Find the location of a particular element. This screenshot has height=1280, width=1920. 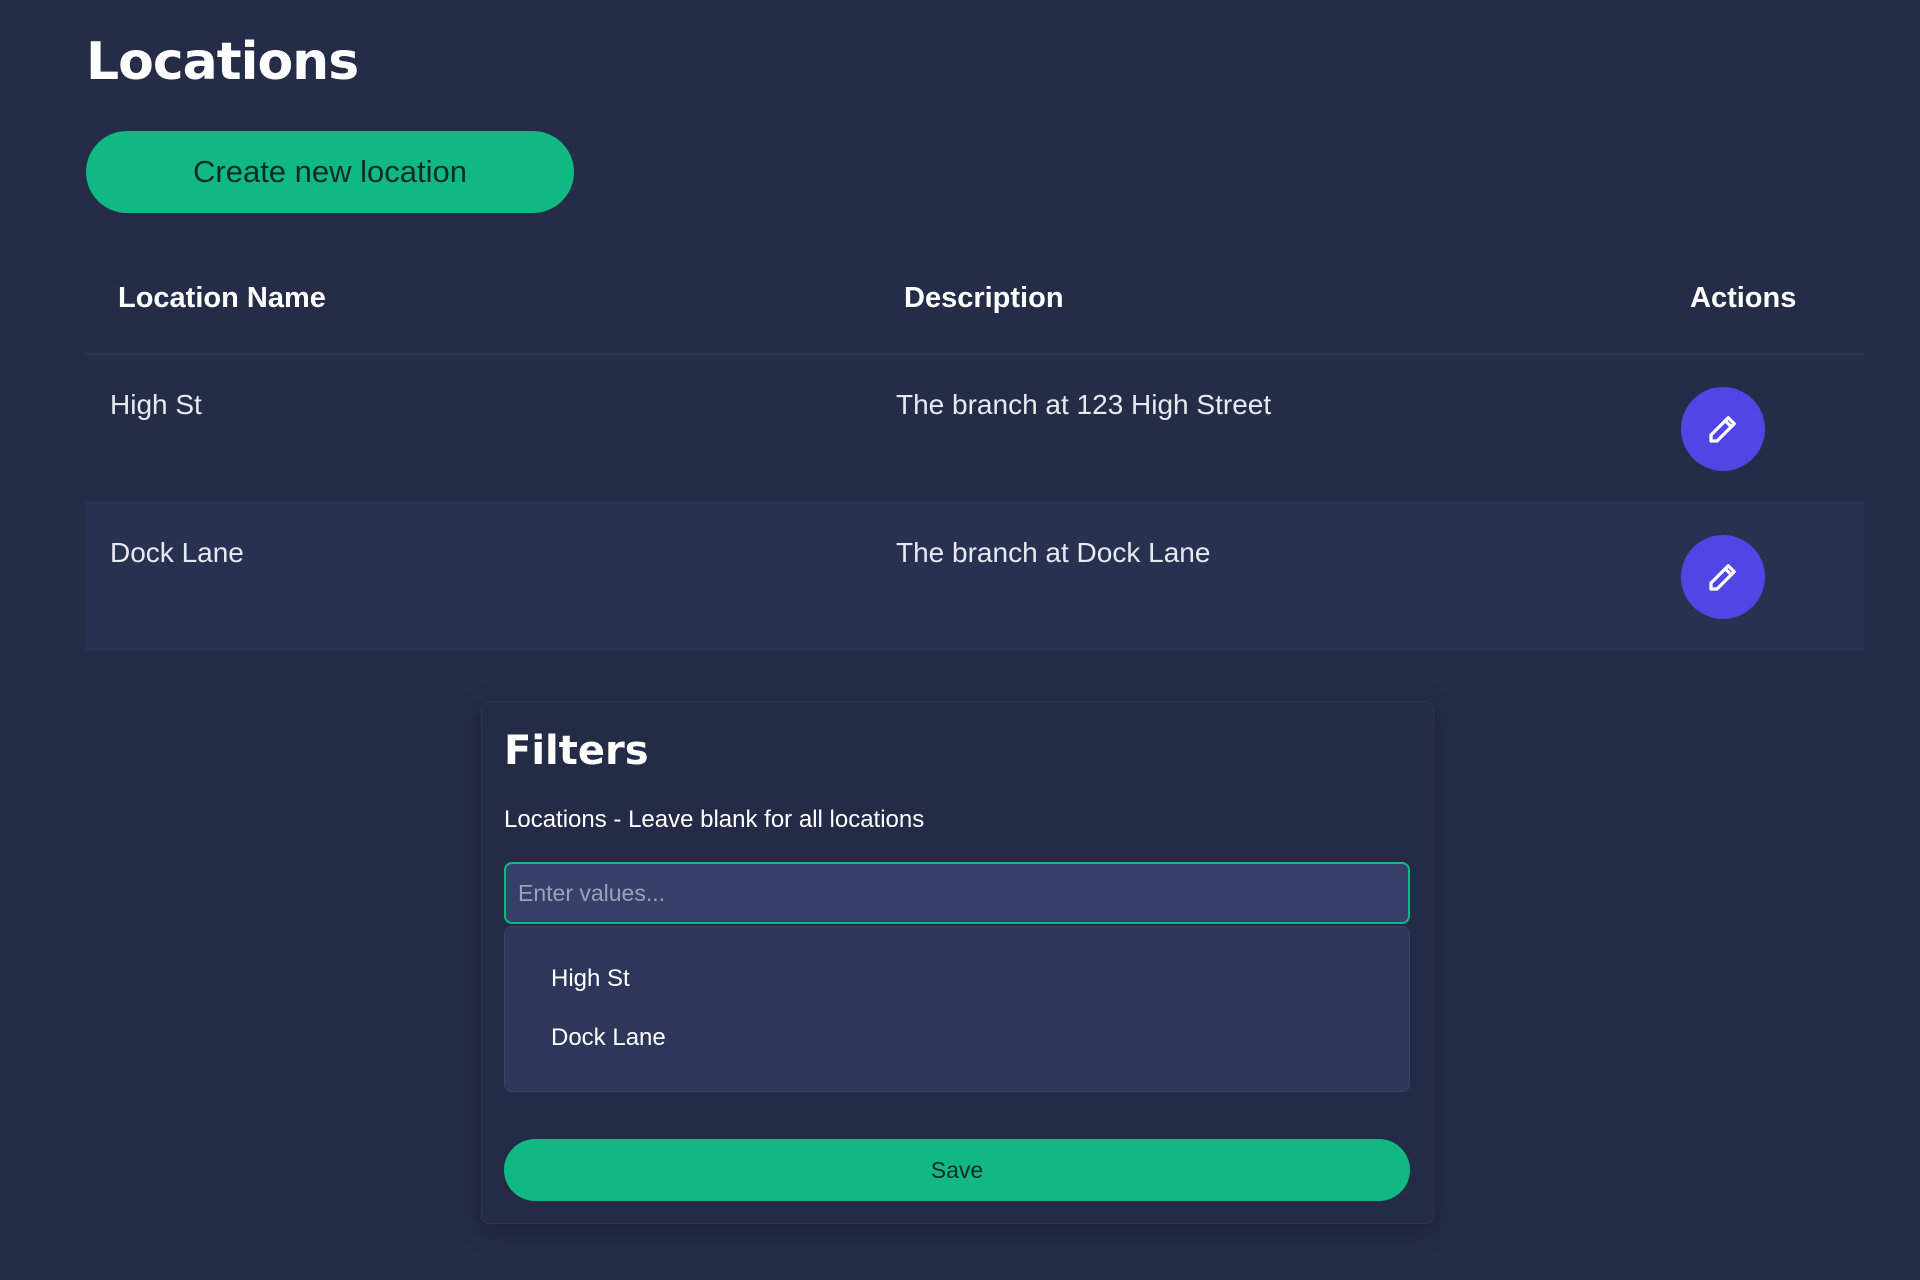

page-title: Locations is located at coordinates (222, 62).